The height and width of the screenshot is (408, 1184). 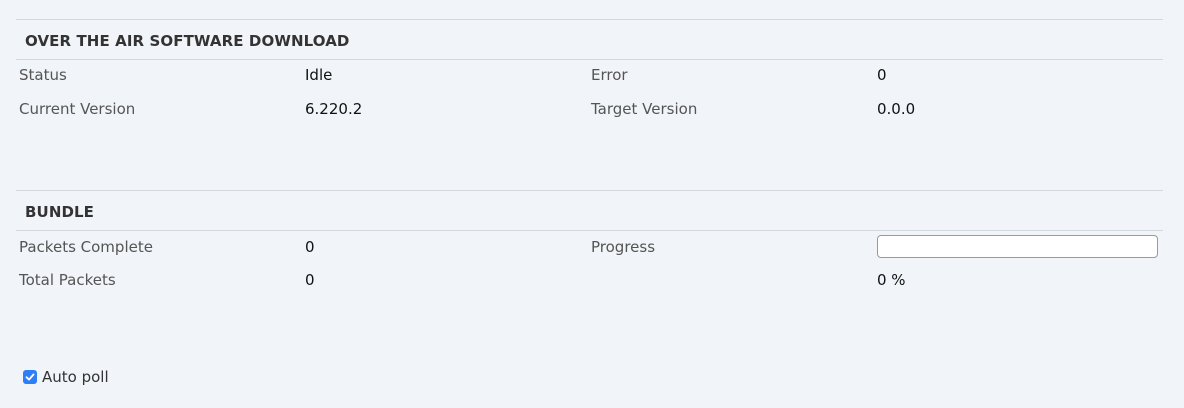 What do you see at coordinates (67, 280) in the screenshot?
I see `total-packets-label: Total Packets` at bounding box center [67, 280].